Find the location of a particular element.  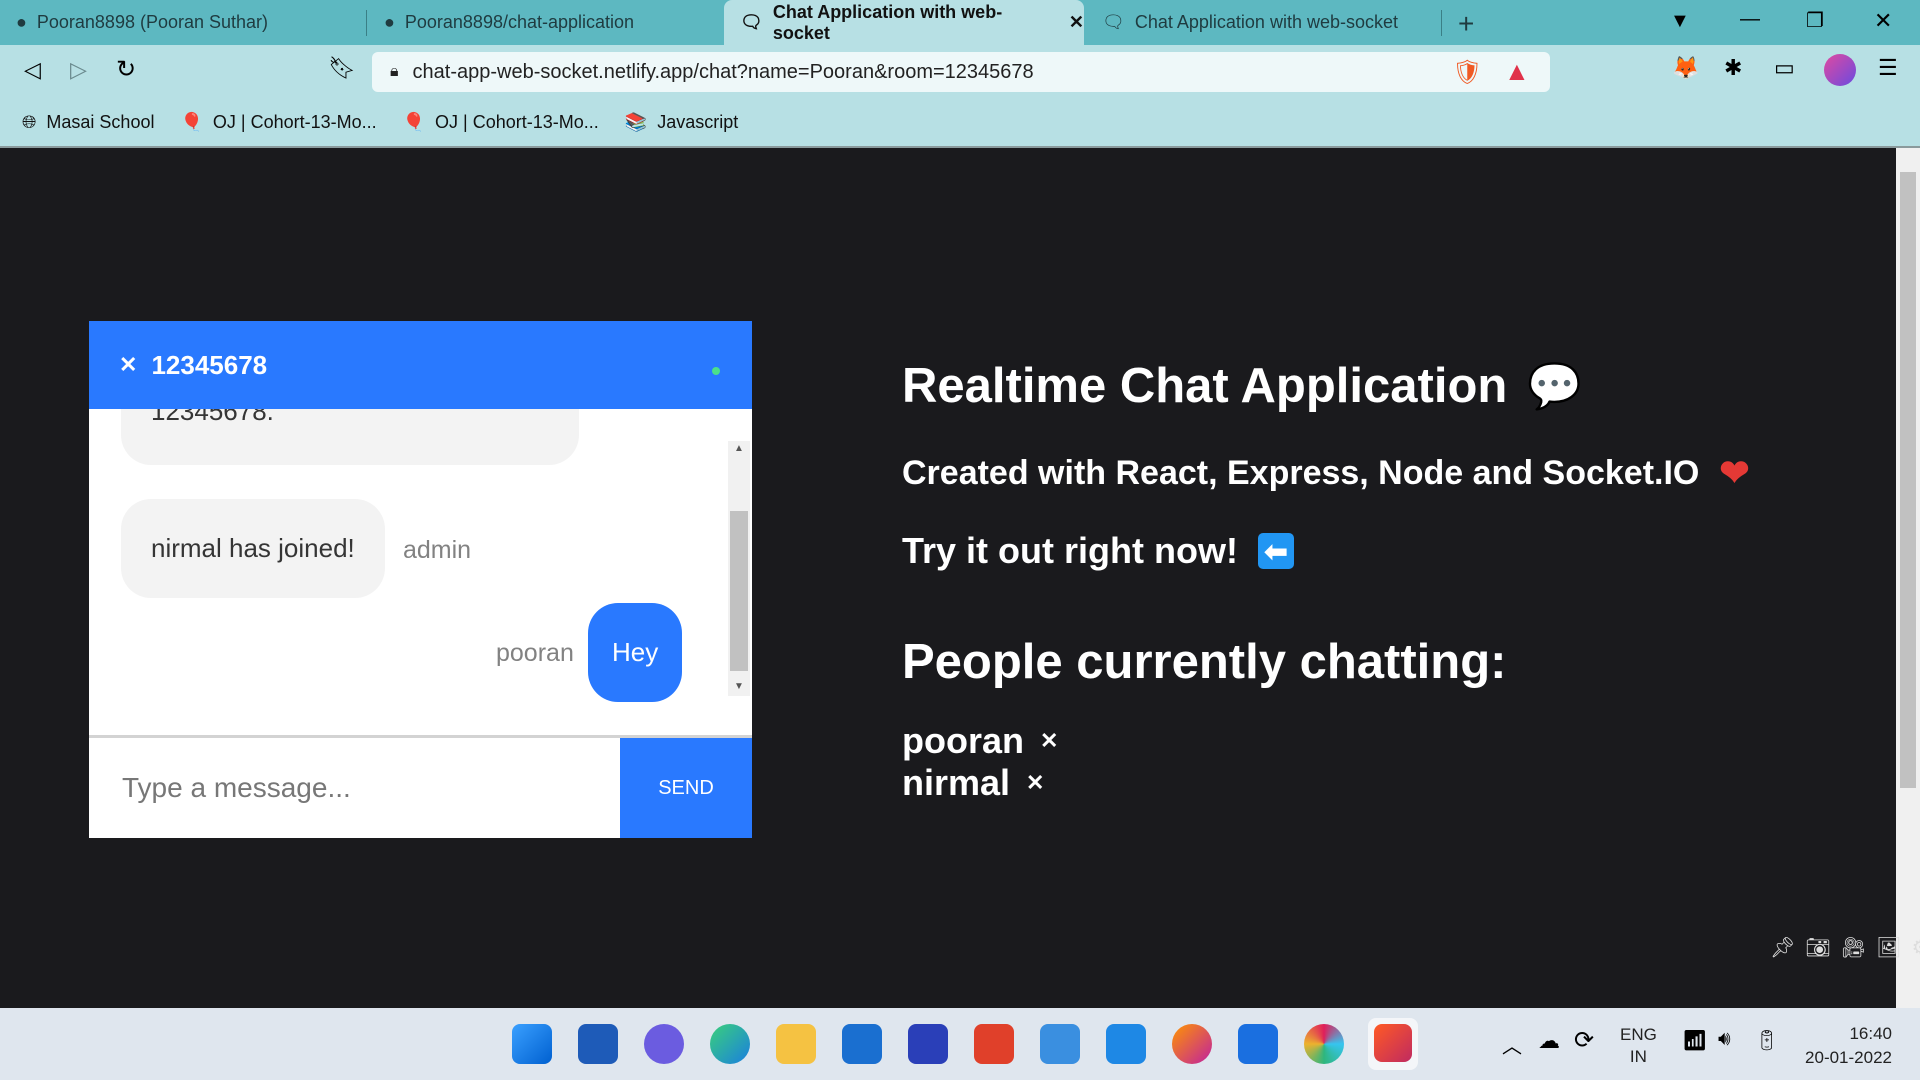

tray-chevron-icon: ︿ is located at coordinates (1512, 1044).